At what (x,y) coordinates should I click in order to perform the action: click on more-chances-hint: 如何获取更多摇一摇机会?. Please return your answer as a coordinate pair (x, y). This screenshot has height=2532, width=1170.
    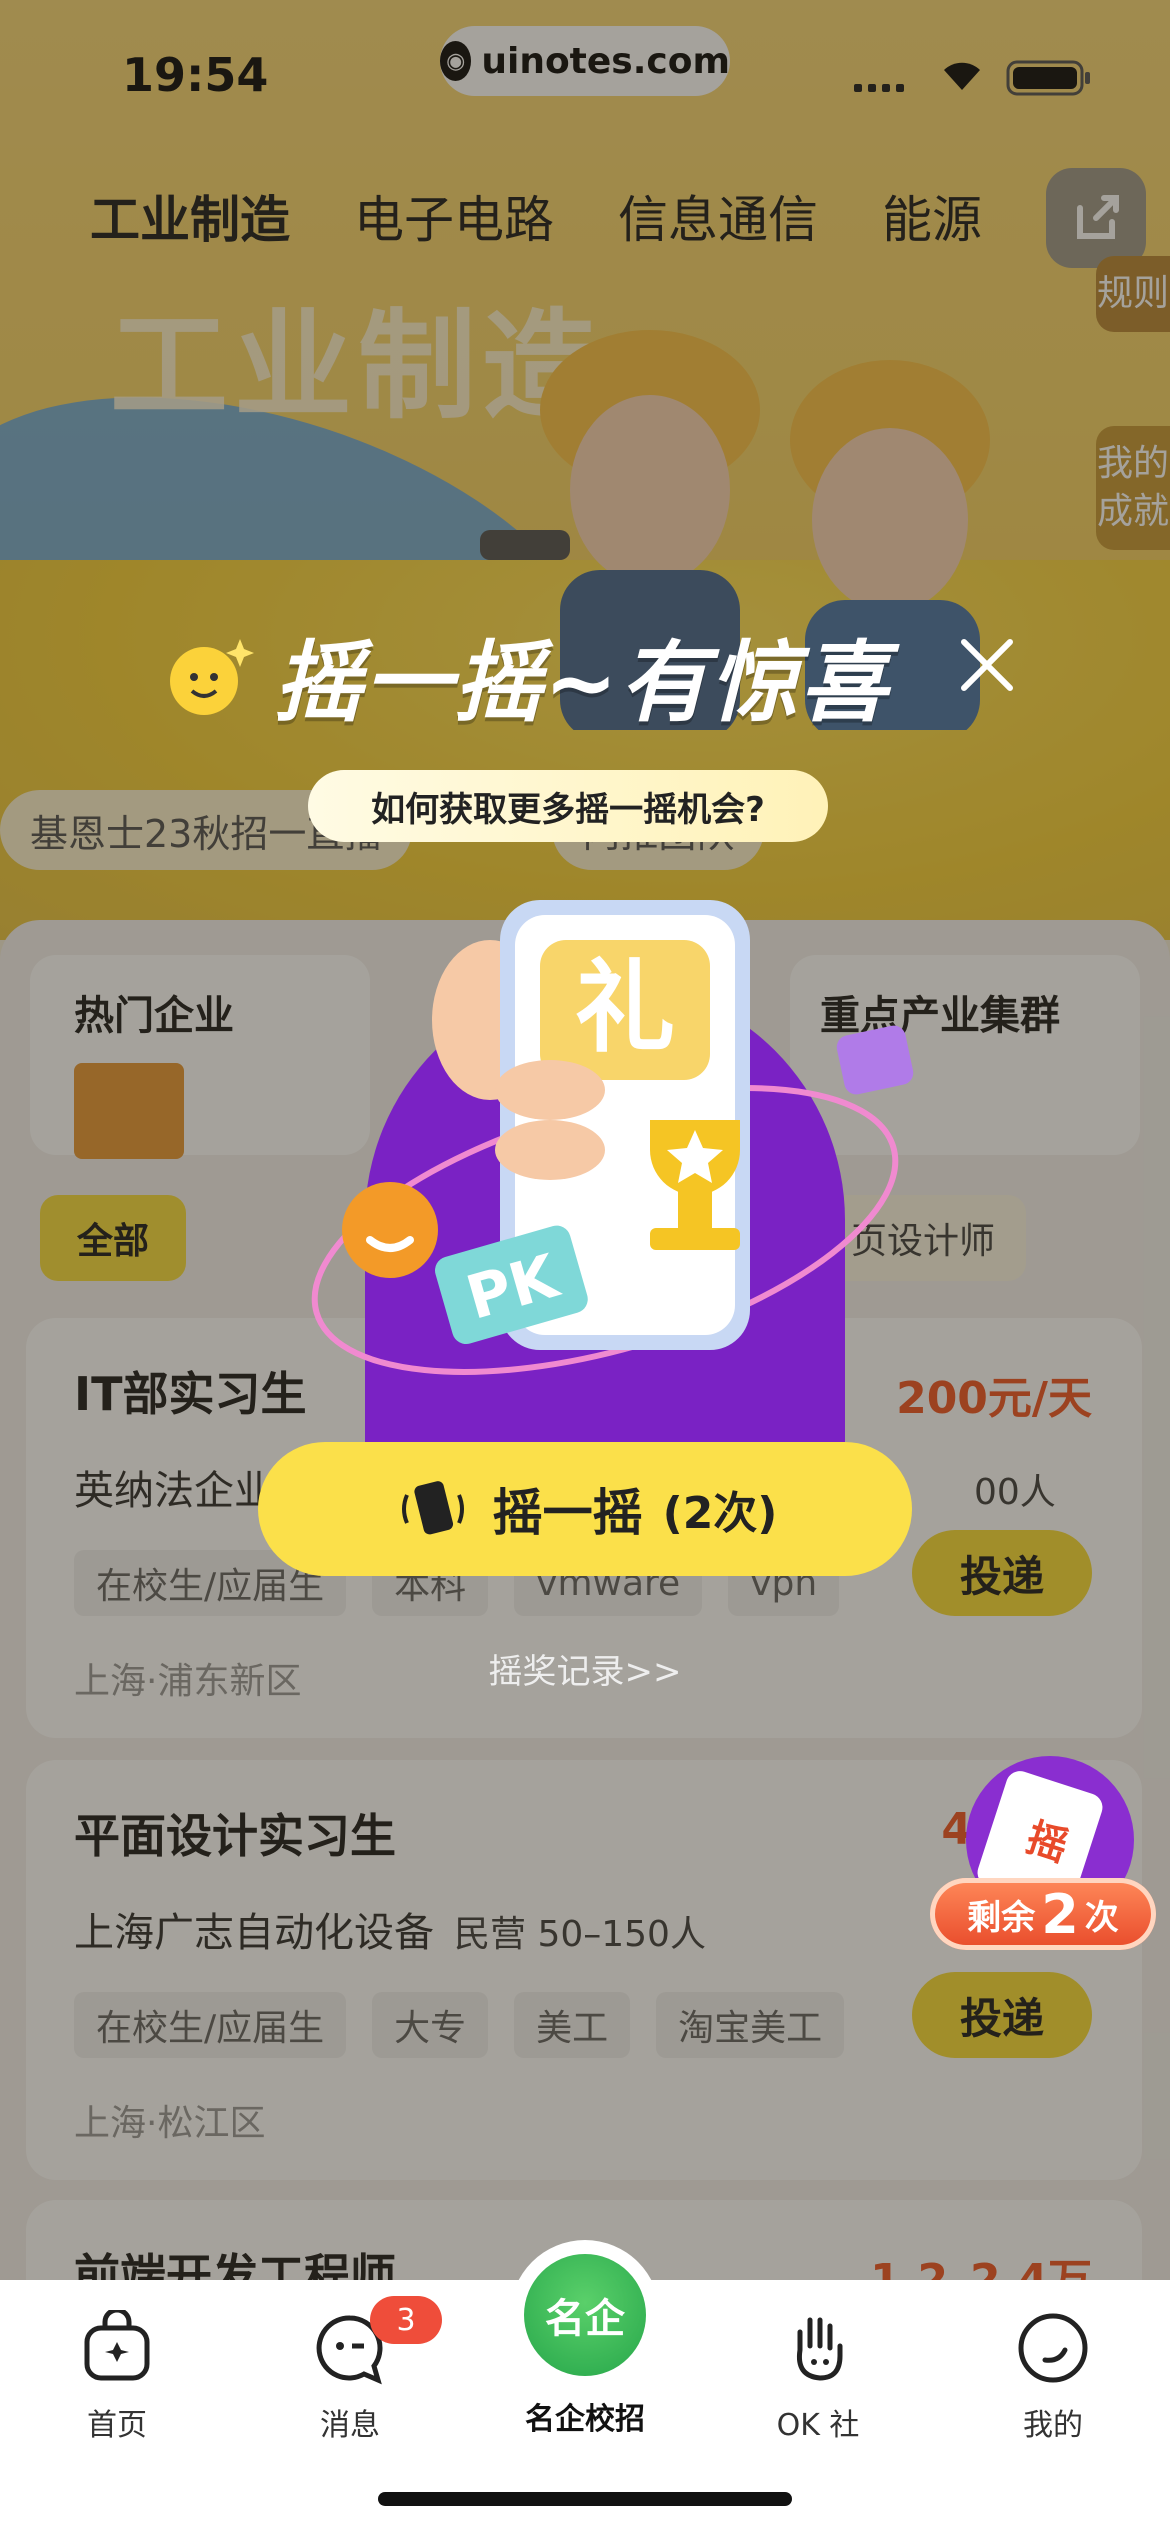
    Looking at the image, I should click on (568, 806).